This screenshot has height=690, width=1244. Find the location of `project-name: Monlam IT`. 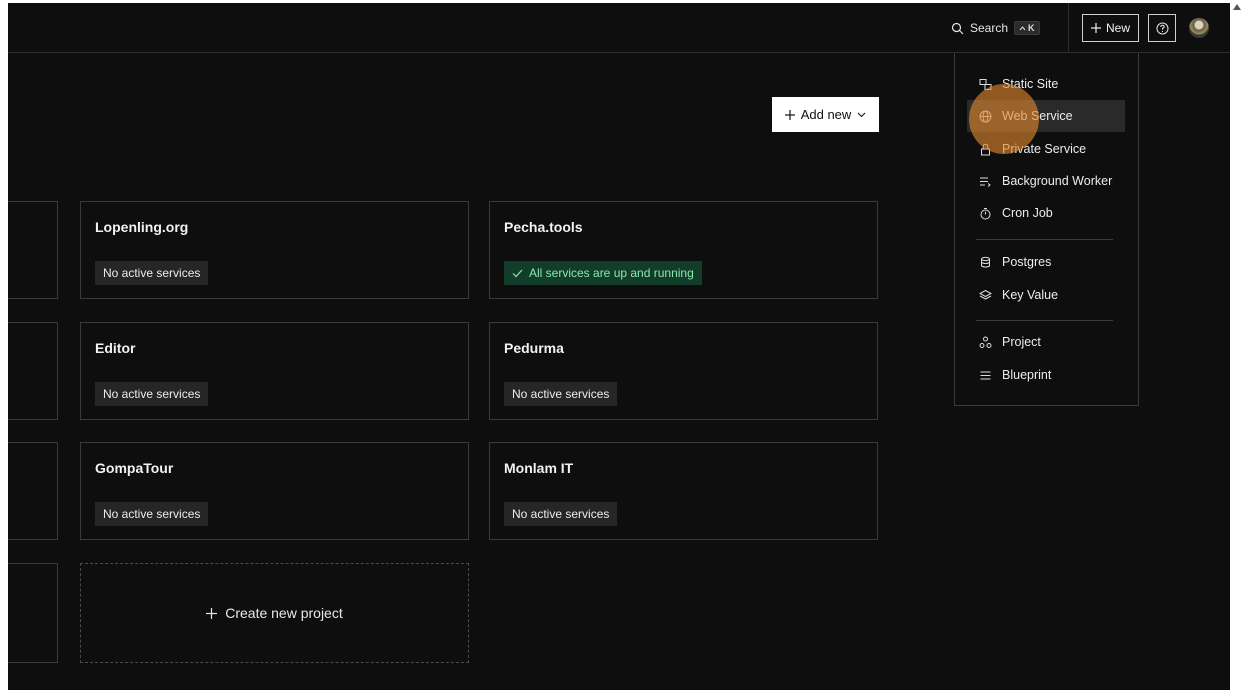

project-name: Monlam IT is located at coordinates (539, 468).